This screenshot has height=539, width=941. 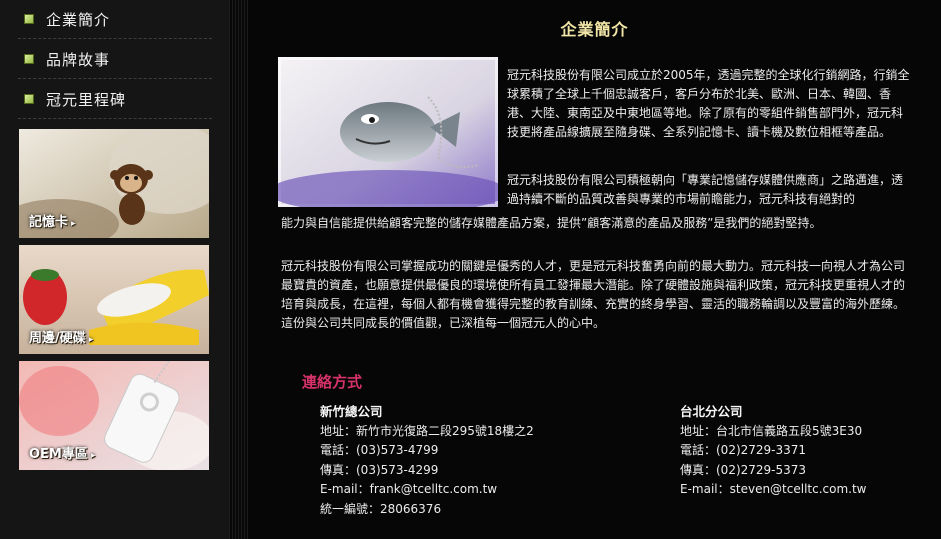 What do you see at coordinates (115, 19) in the screenshot?
I see `nav-item-company-profile: 企業簡介` at bounding box center [115, 19].